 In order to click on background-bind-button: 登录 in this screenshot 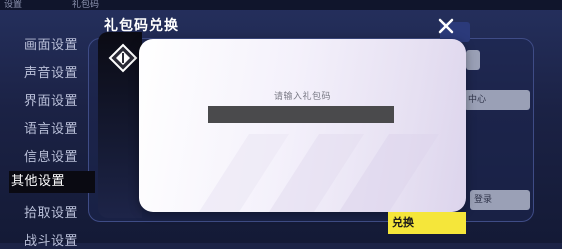, I will do `click(500, 200)`.